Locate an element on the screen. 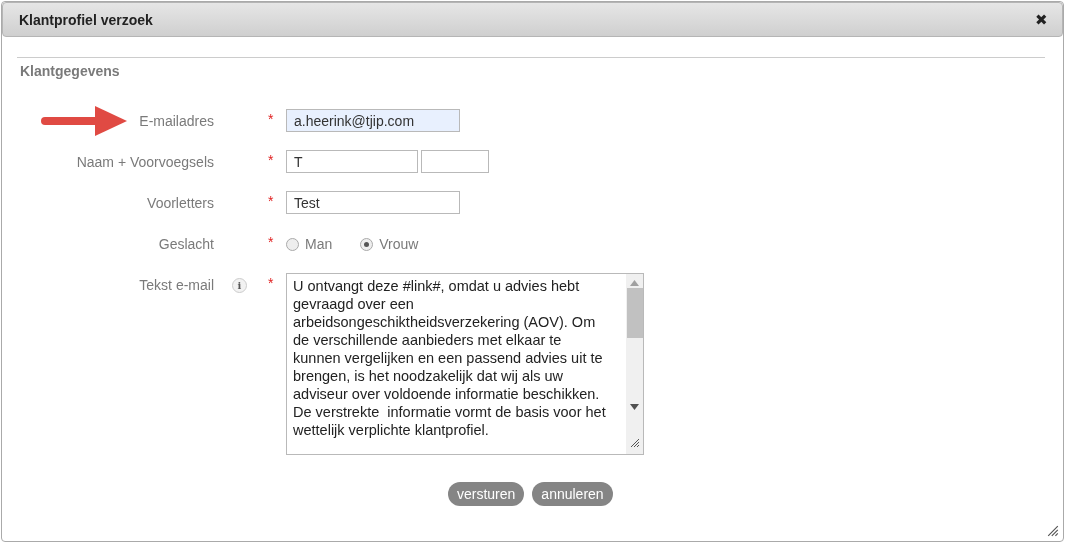 This screenshot has height=545, width=1067. field-label: Naam + Voorvoegsels is located at coordinates (145, 162).